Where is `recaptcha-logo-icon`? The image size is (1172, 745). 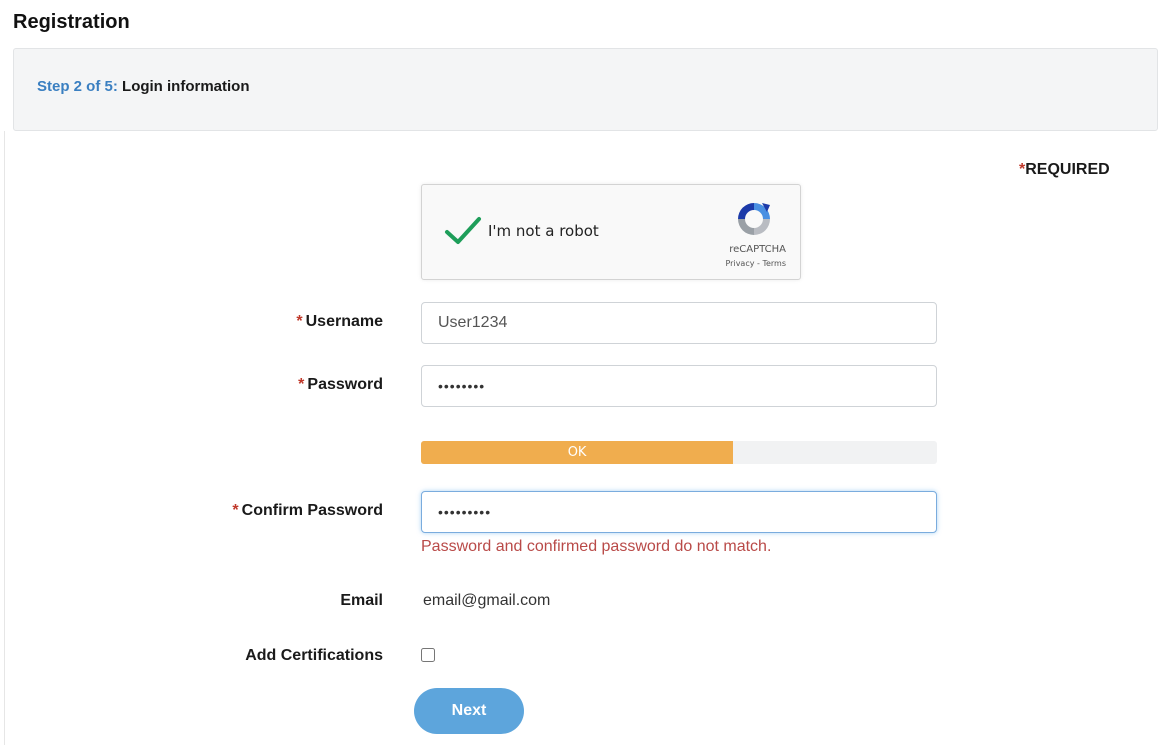 recaptcha-logo-icon is located at coordinates (754, 219).